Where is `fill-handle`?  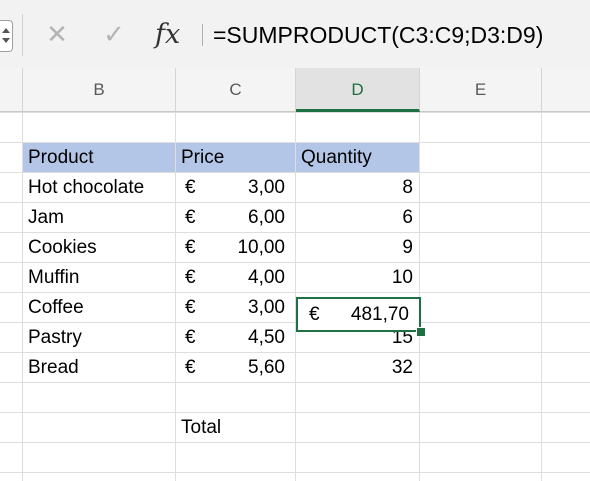 fill-handle is located at coordinates (421, 332).